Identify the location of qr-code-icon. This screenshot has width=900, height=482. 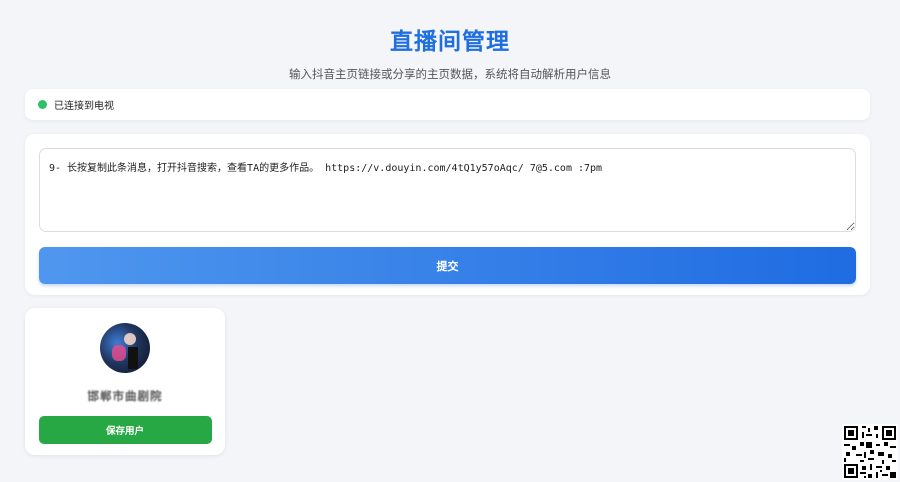
(870, 452).